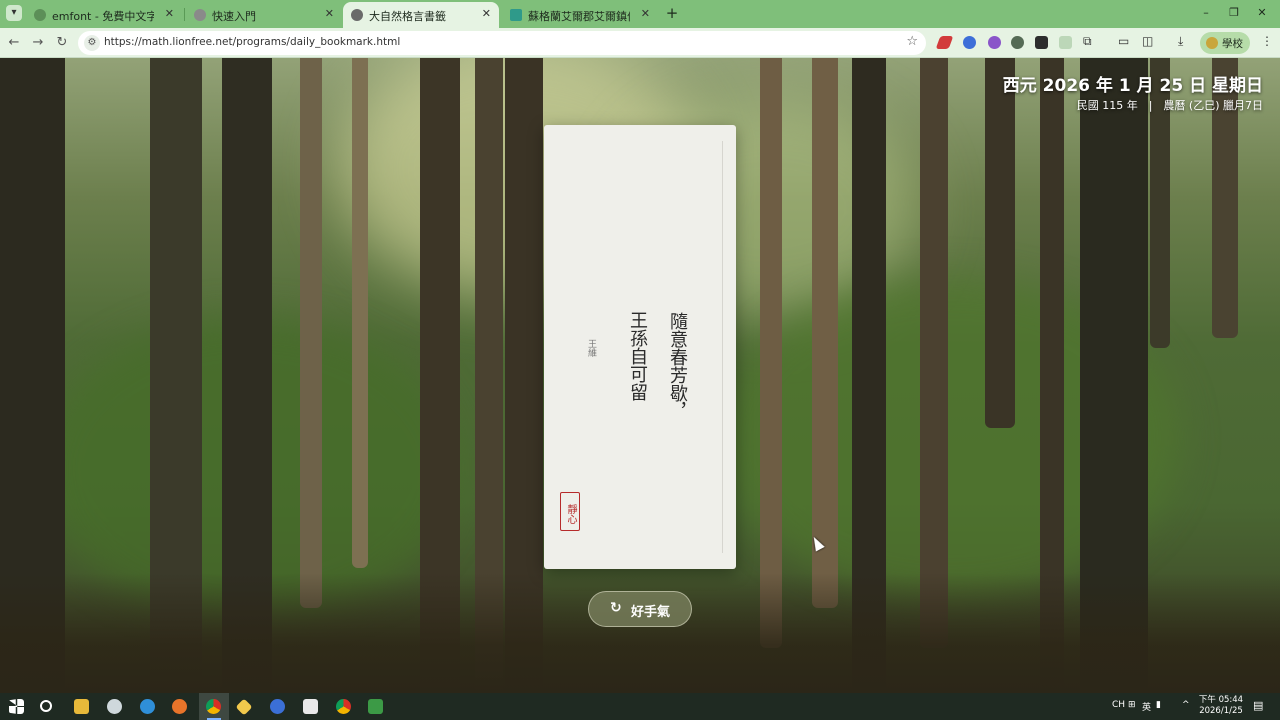  Describe the element at coordinates (147, 706) in the screenshot. I see `edge-icon` at that location.